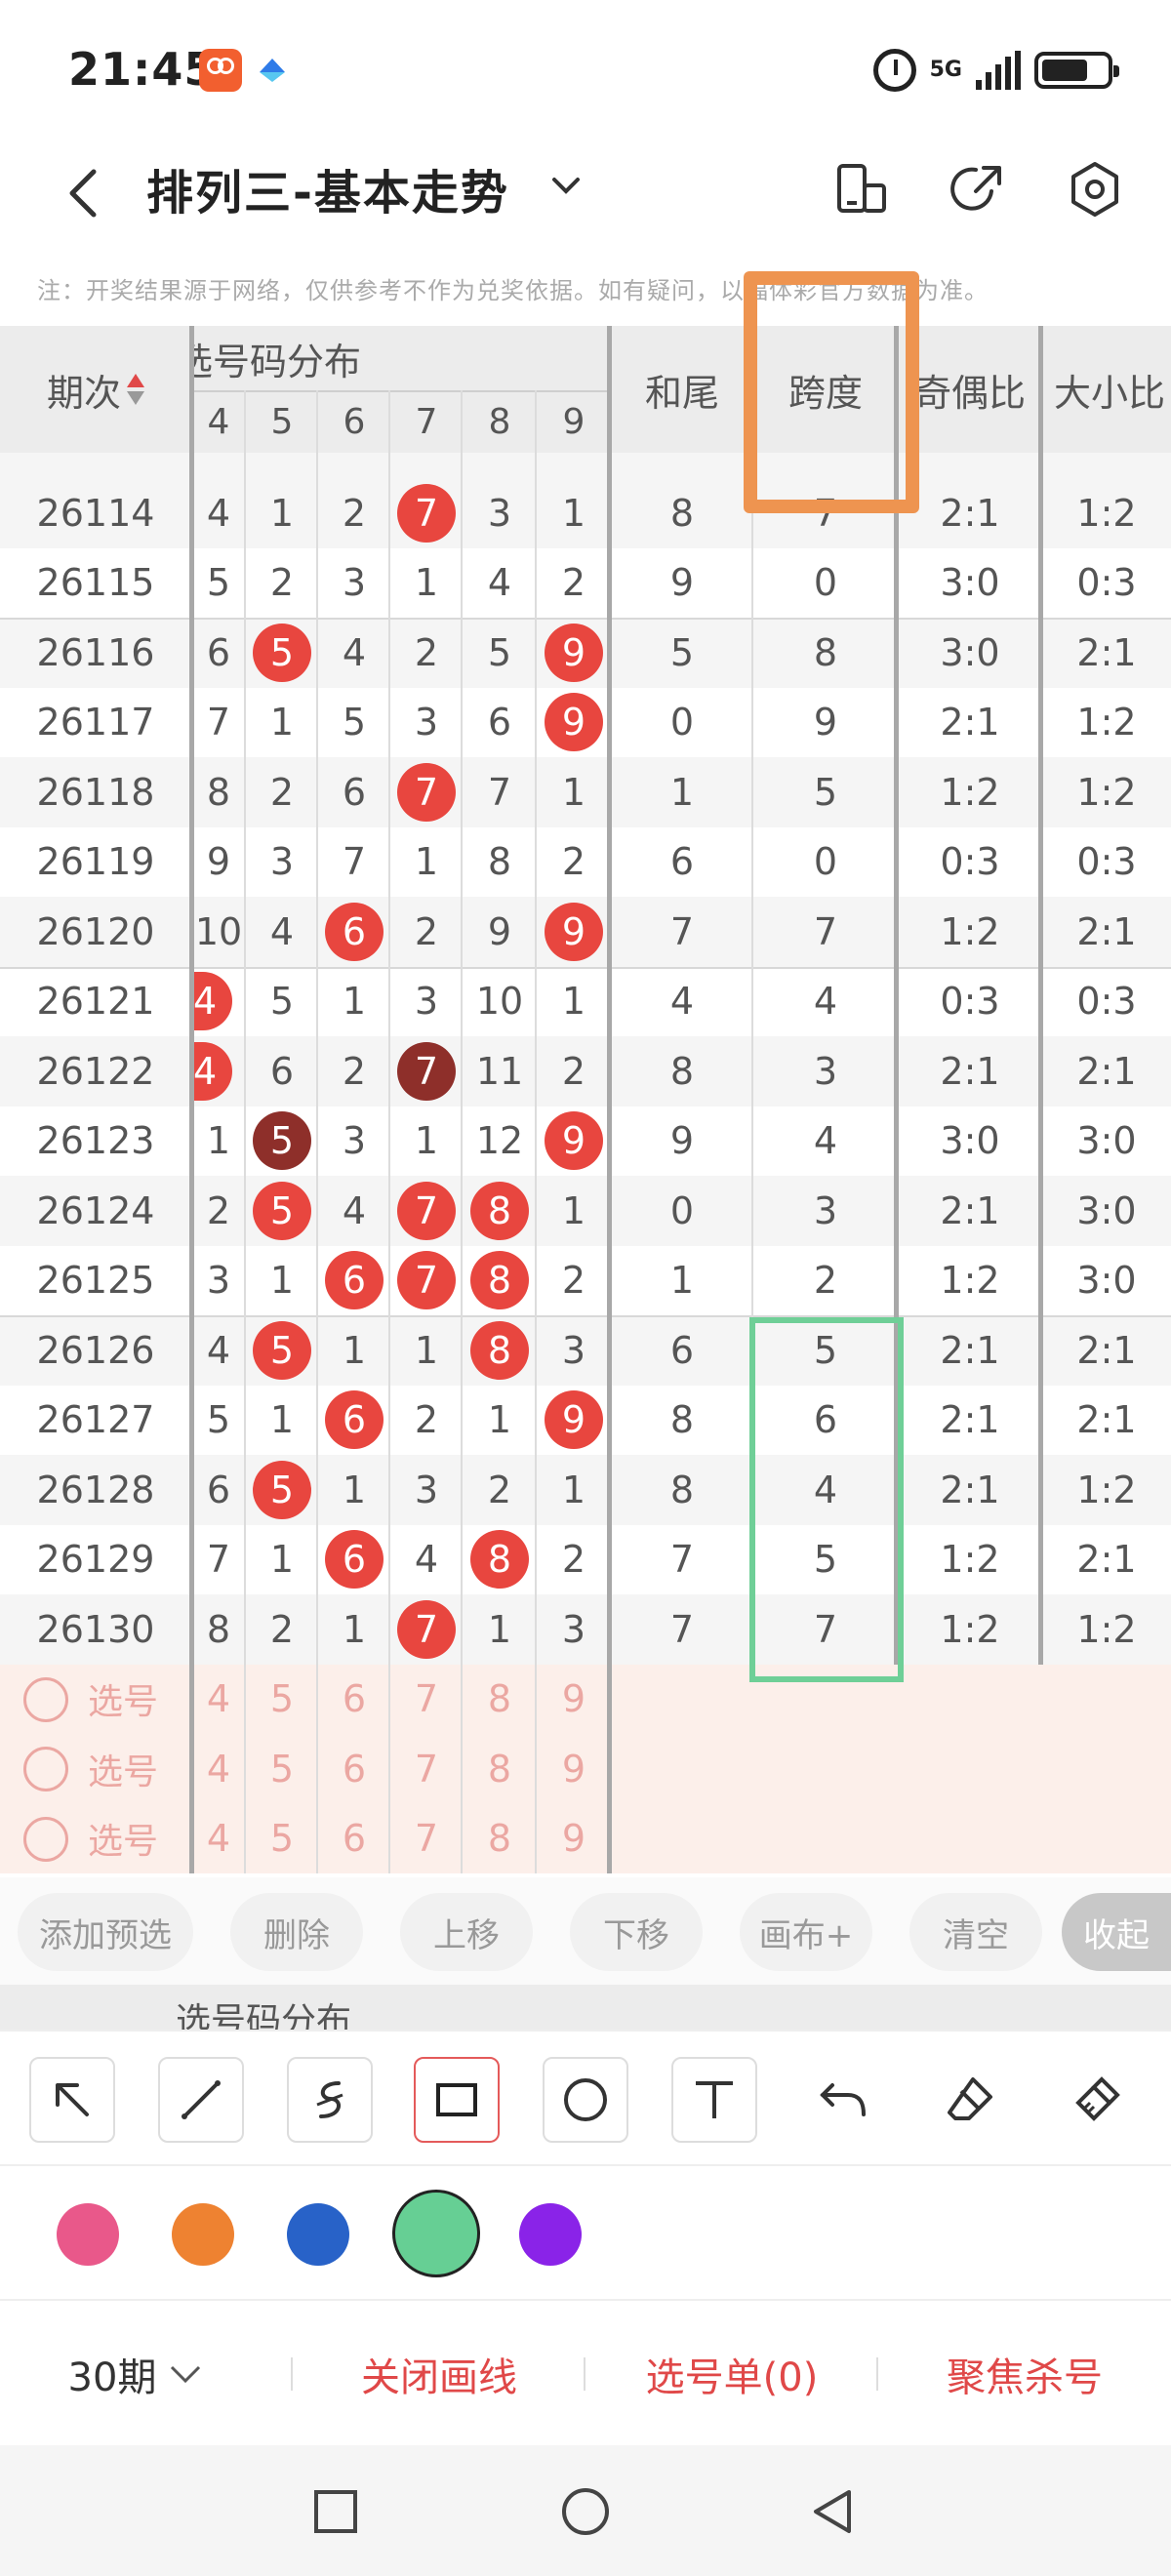  I want to click on header-digit-9: 9, so click(574, 421).